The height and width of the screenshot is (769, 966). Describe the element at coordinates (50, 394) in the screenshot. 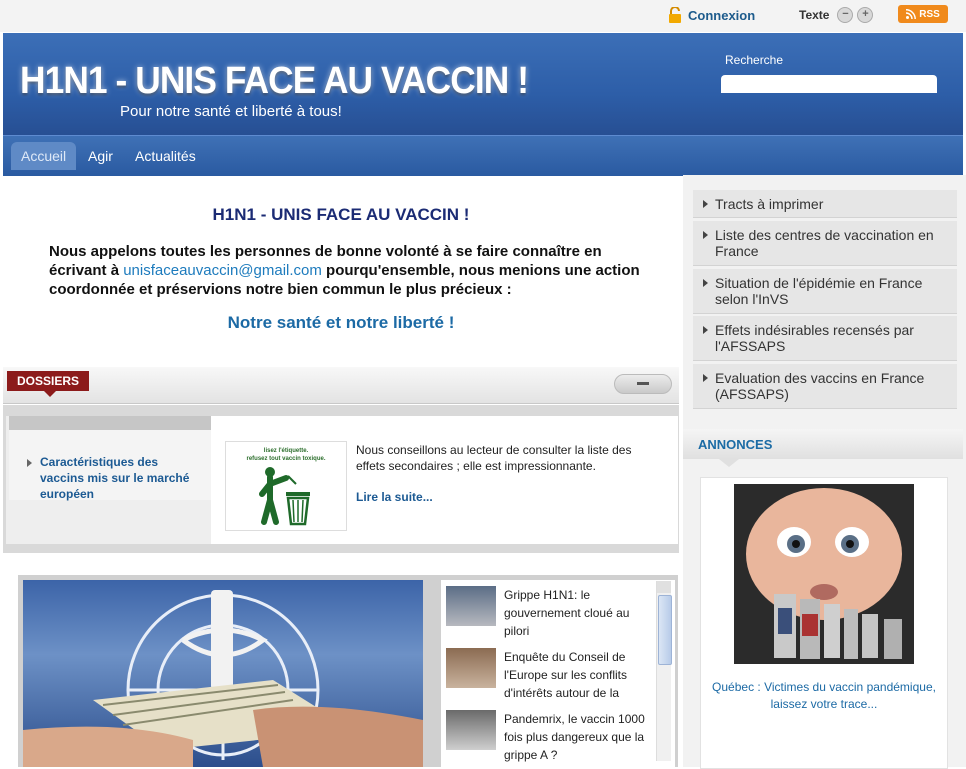

I see `dossiers-tab-pointer` at that location.